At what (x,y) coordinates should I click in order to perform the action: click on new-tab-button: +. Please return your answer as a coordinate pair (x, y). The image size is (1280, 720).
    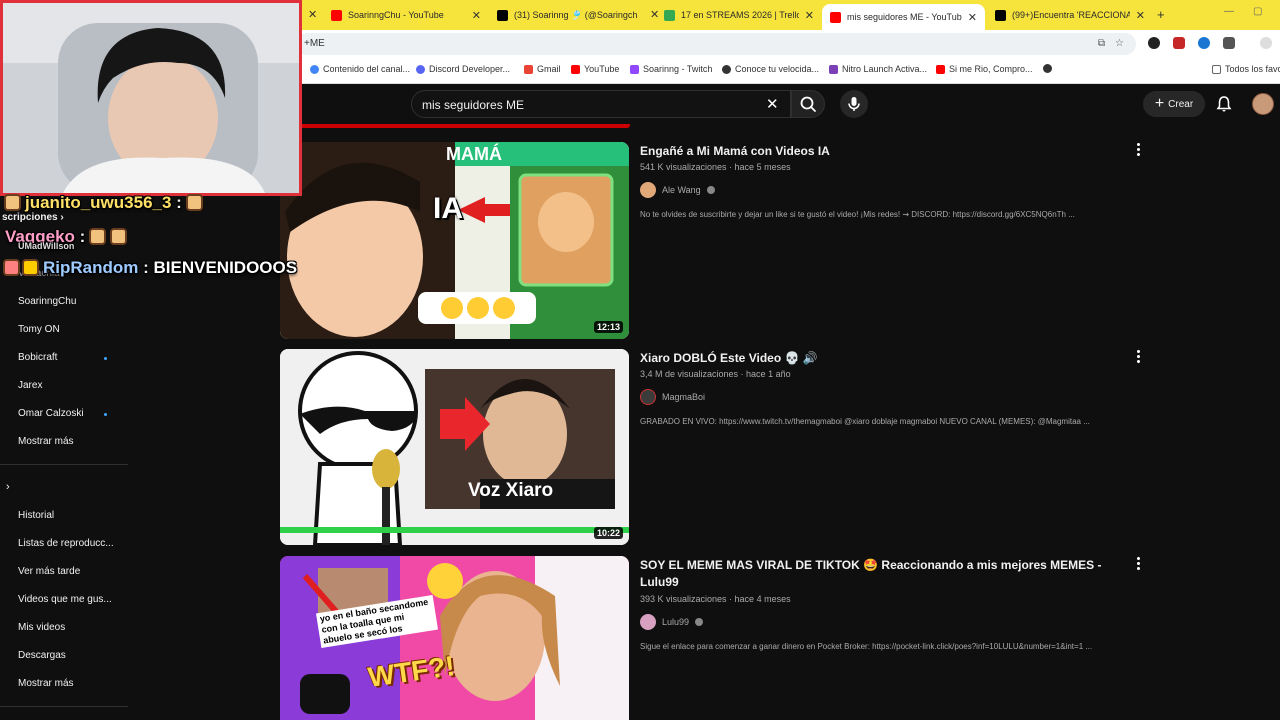
    Looking at the image, I should click on (1161, 14).